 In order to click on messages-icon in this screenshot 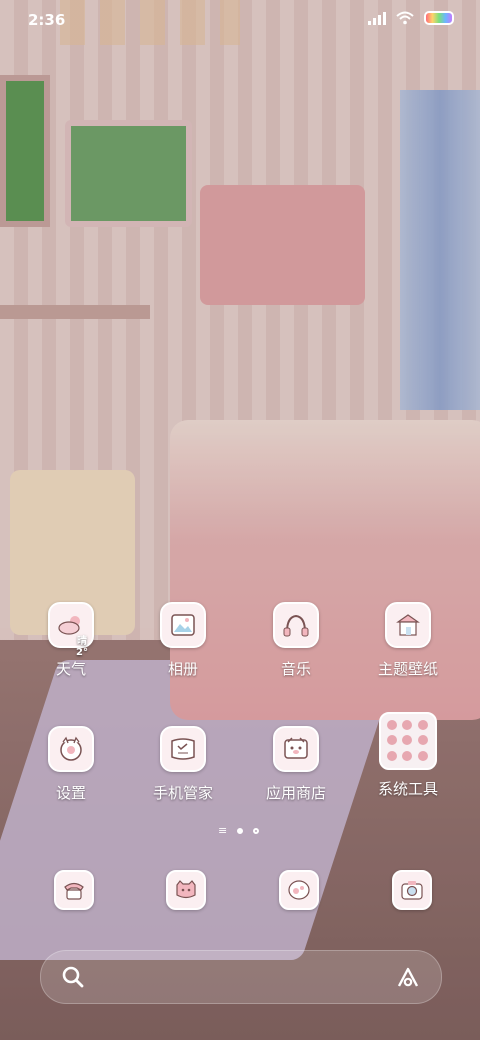, I will do `click(186, 890)`.